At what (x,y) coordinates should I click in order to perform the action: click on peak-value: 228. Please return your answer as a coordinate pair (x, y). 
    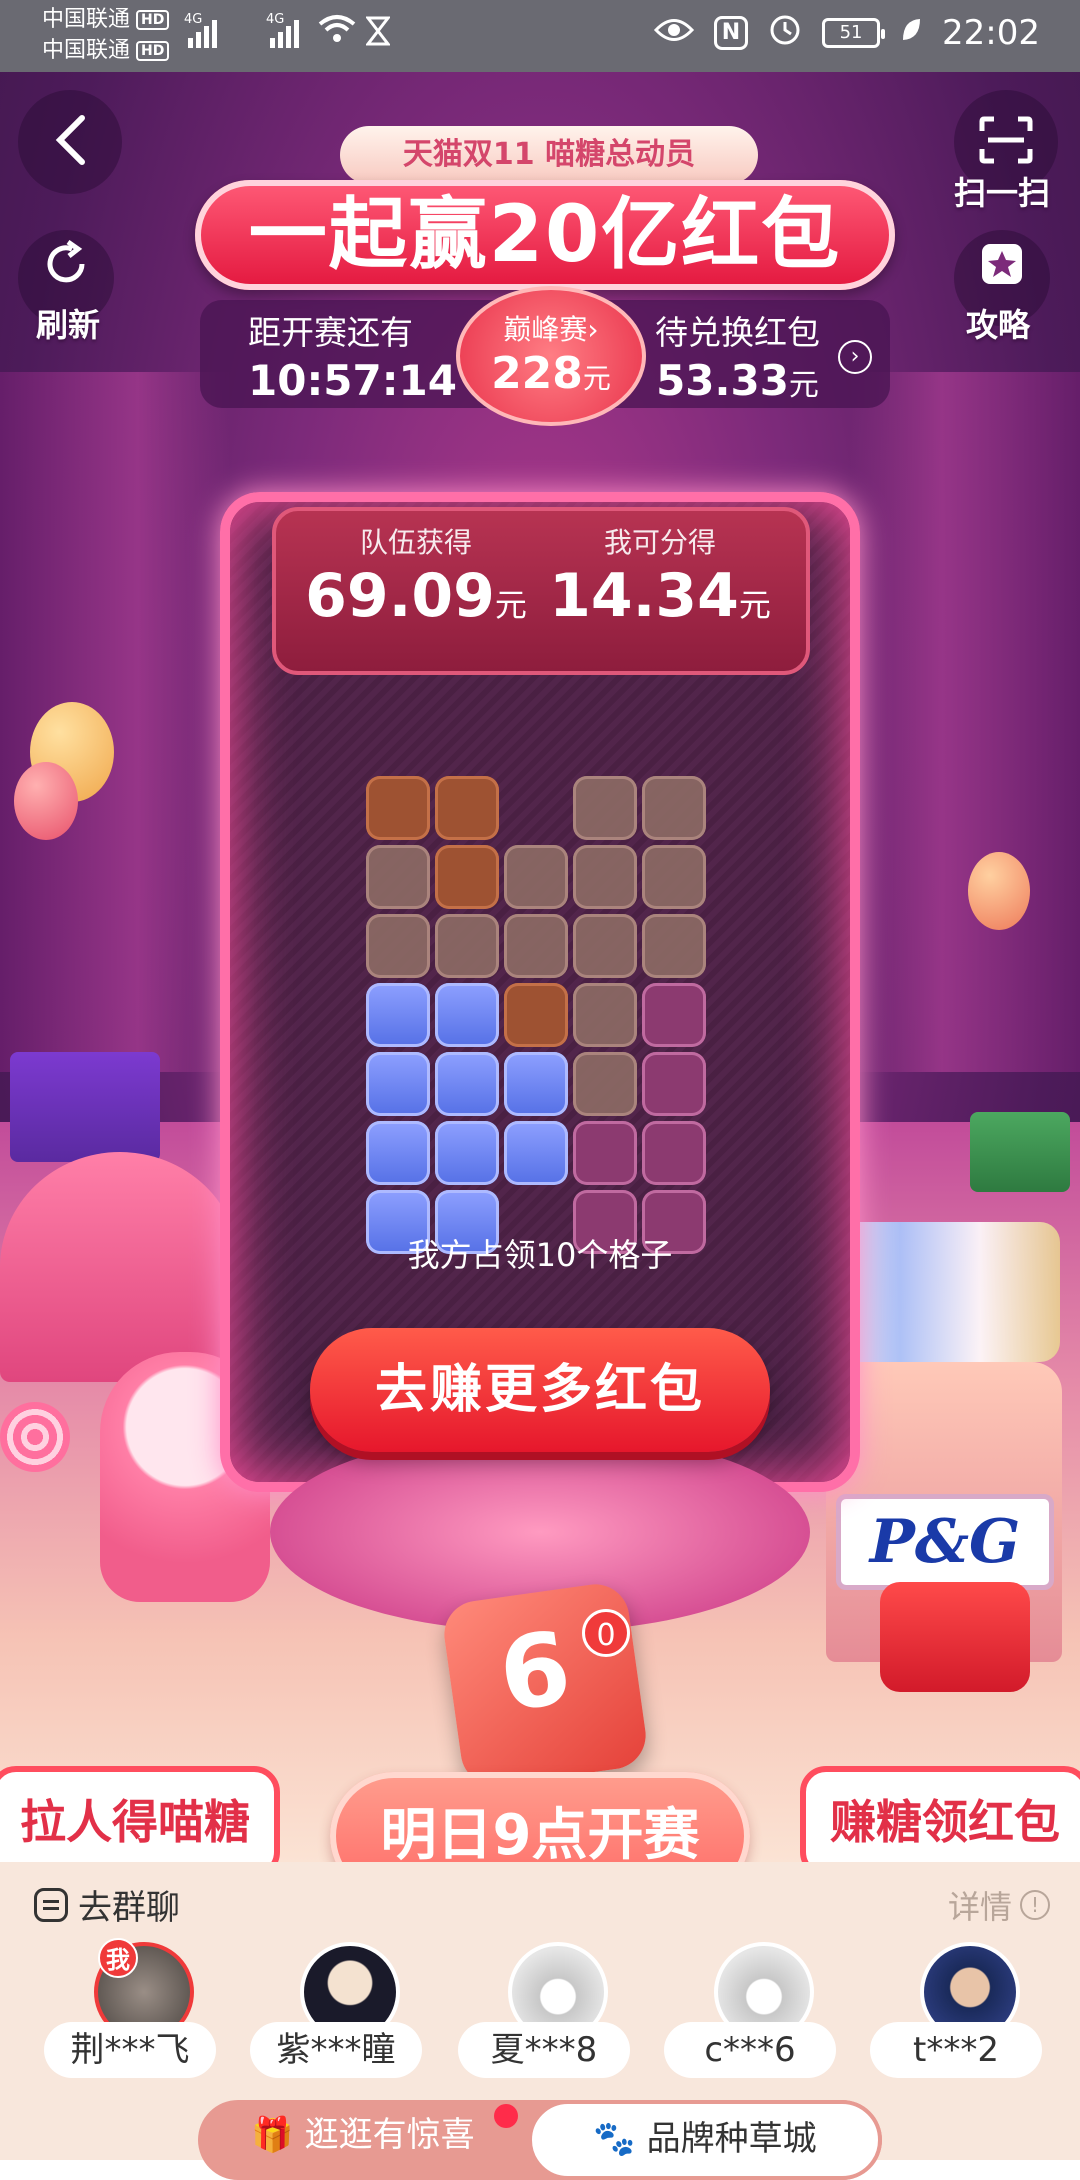
    Looking at the image, I should click on (537, 373).